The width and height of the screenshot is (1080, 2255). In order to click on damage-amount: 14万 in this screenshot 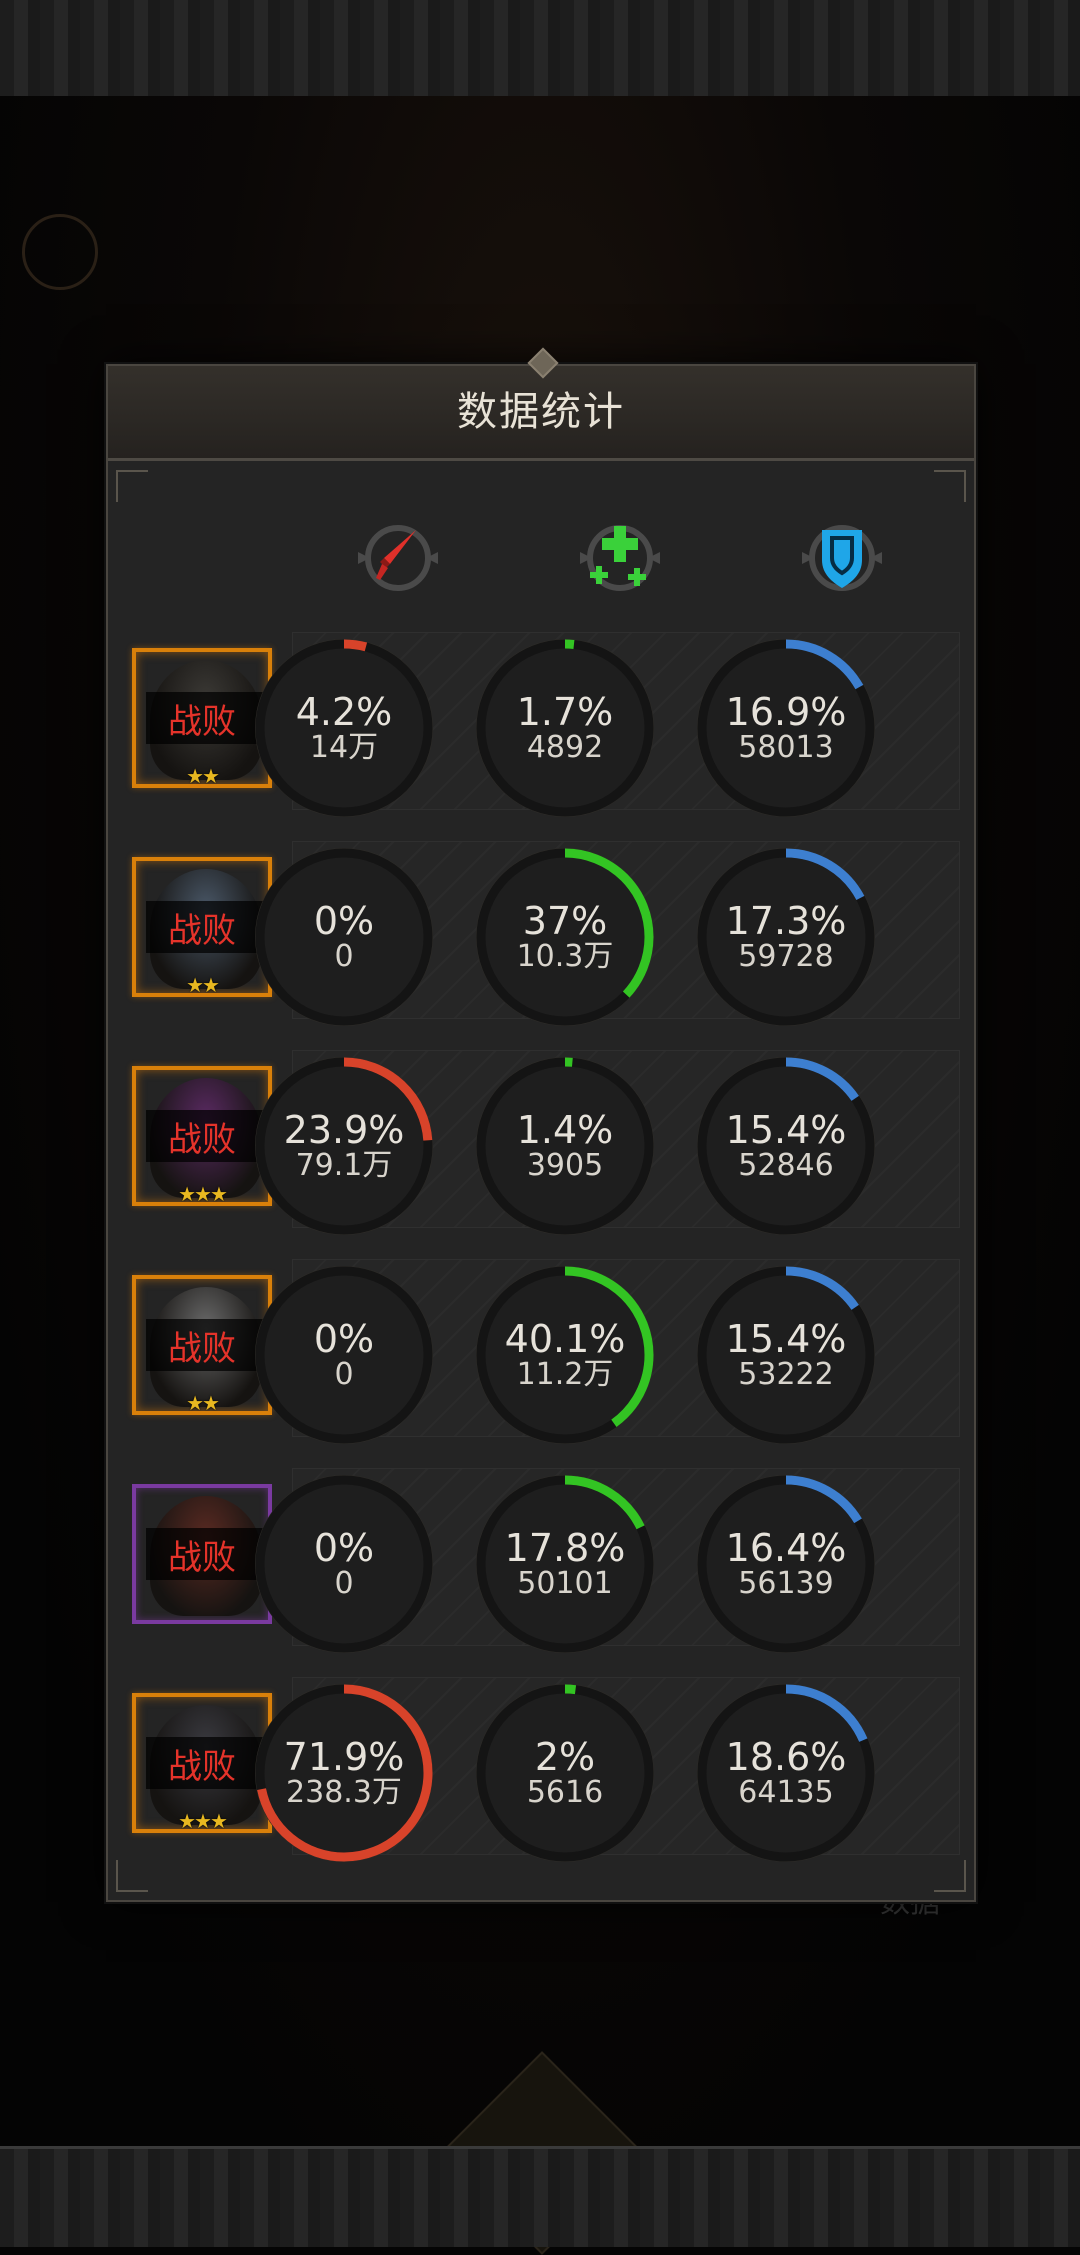, I will do `click(344, 747)`.